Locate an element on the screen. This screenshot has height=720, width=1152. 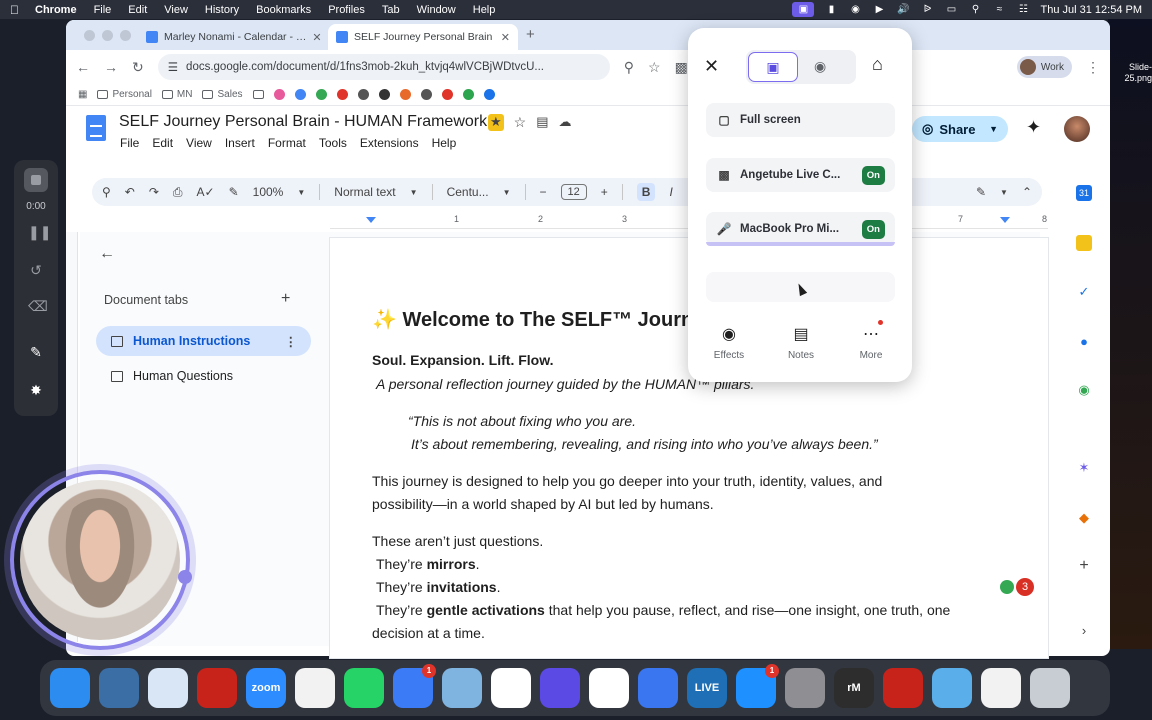
dock-app-chrome is located at coordinates (609, 688).